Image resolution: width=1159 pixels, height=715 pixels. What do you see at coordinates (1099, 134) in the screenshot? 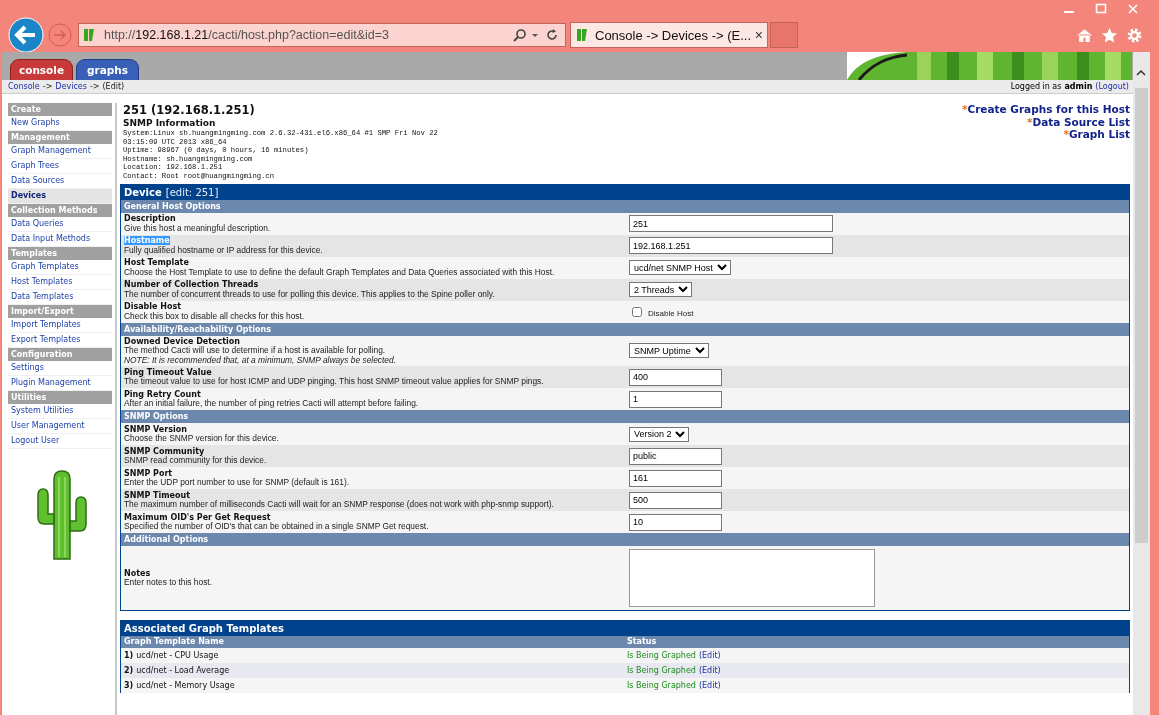
I see `action-link: Graph List` at bounding box center [1099, 134].